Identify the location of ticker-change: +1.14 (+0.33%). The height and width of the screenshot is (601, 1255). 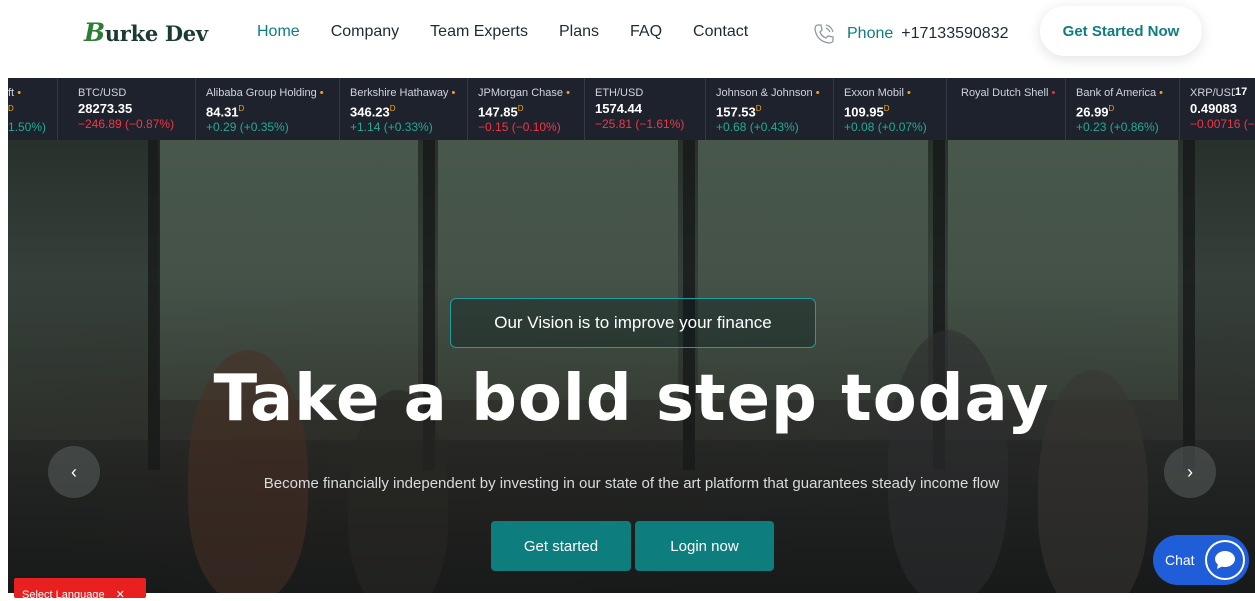
(391, 127).